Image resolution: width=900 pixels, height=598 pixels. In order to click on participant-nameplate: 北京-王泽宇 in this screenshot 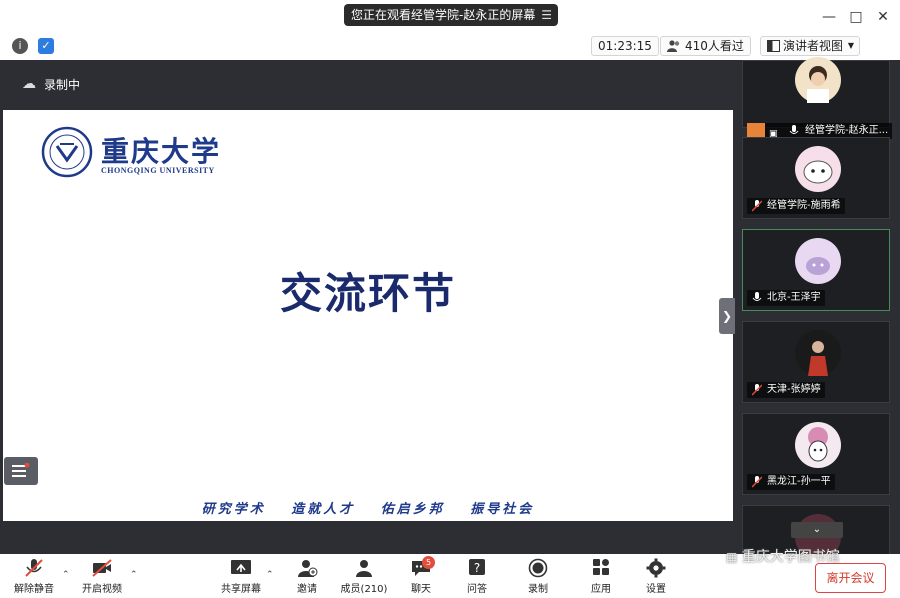, I will do `click(786, 298)`.